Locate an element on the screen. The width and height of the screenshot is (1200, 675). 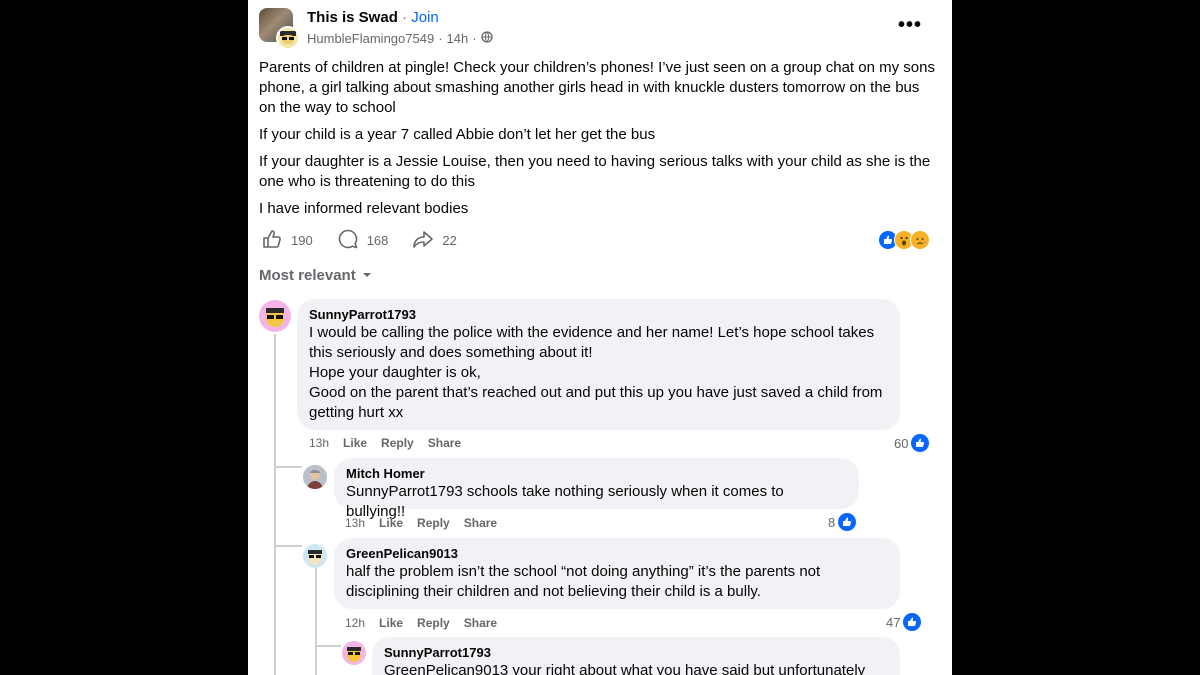
chevron-down-icon is located at coordinates (367, 275).